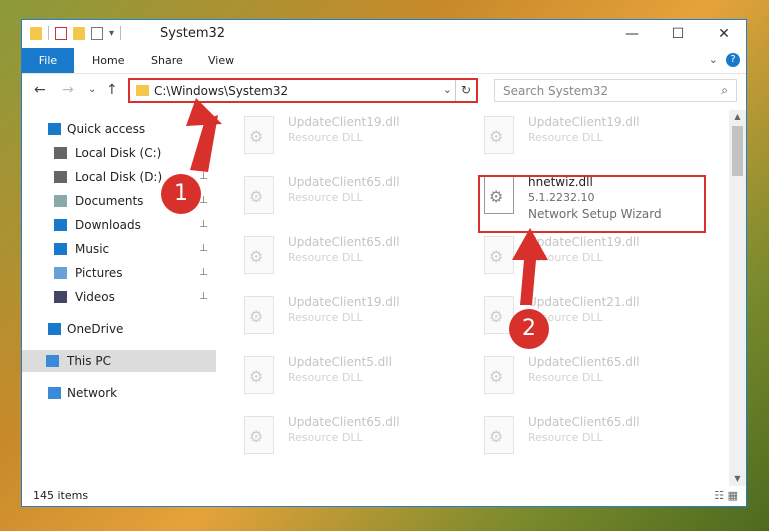 This screenshot has width=769, height=531. What do you see at coordinates (54, 393) in the screenshot?
I see `network-icon` at bounding box center [54, 393].